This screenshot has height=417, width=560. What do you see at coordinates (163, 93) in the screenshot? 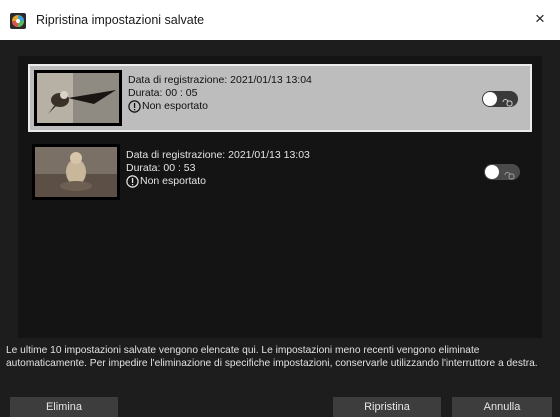
I see `duration: Durata: 00 : 05` at bounding box center [163, 93].